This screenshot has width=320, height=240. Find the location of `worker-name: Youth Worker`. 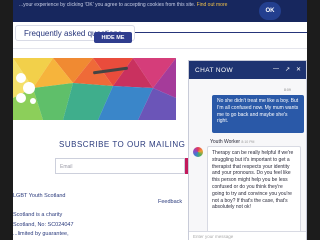

worker-name: Youth Worker is located at coordinates (225, 142).